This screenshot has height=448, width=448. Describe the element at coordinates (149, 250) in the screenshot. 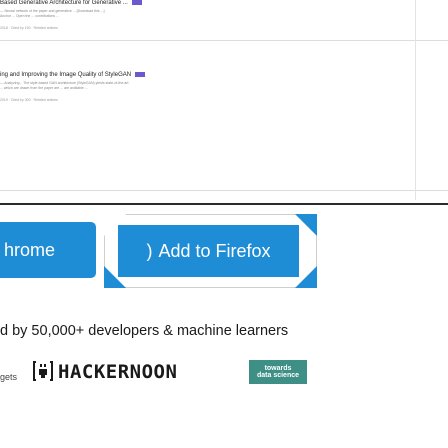

I see `firefox-icon: )` at that location.